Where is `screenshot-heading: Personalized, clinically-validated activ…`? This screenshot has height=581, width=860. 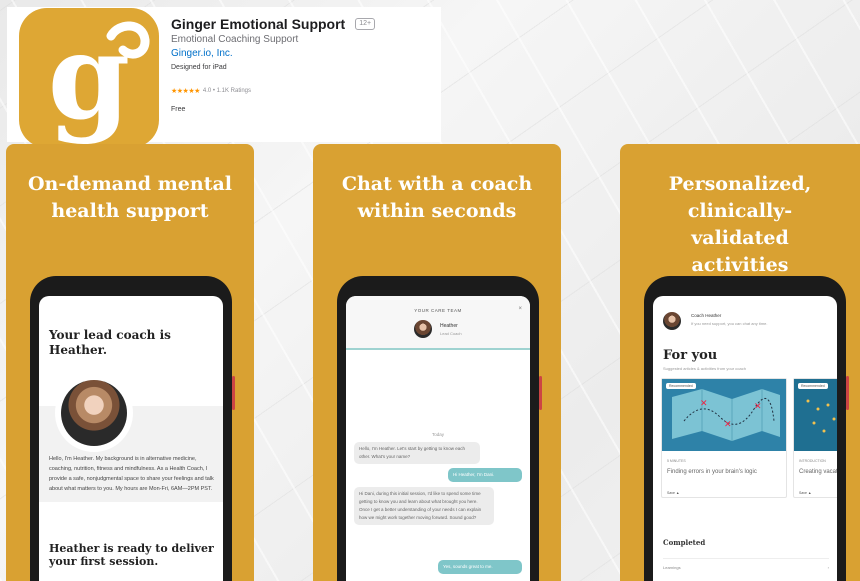 screenshot-heading: Personalized, clinically-validated activ… is located at coordinates (740, 224).